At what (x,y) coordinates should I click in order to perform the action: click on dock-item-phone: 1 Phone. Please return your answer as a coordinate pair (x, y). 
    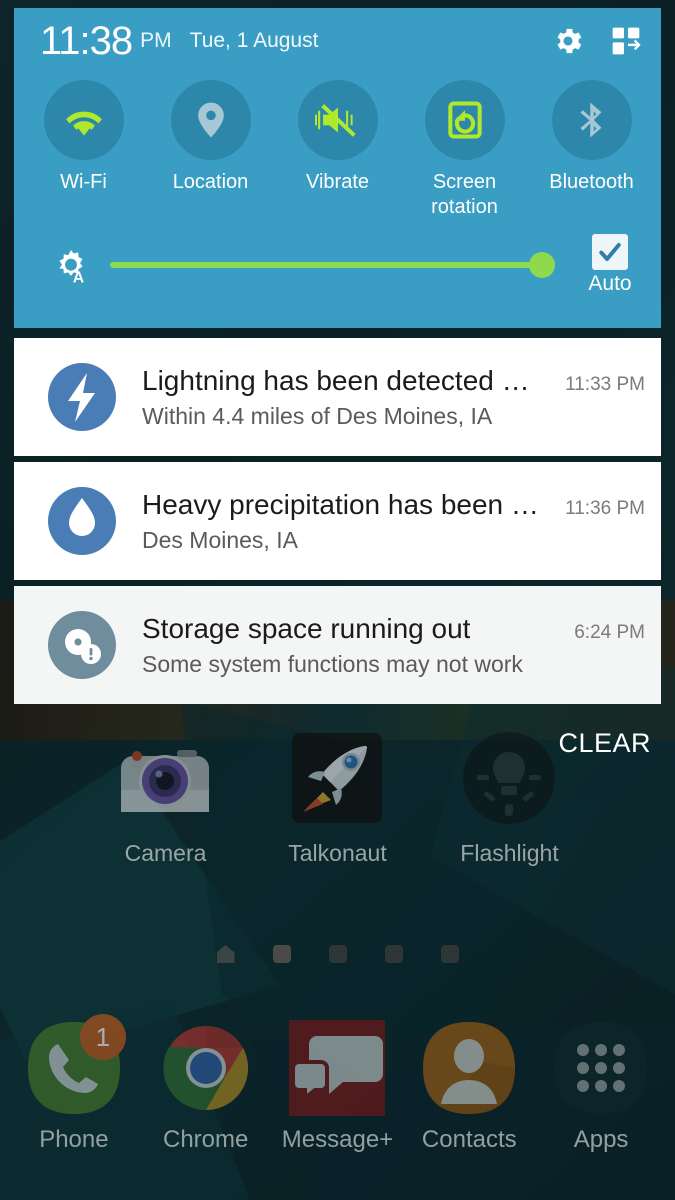
    Looking at the image, I should click on (74, 1084).